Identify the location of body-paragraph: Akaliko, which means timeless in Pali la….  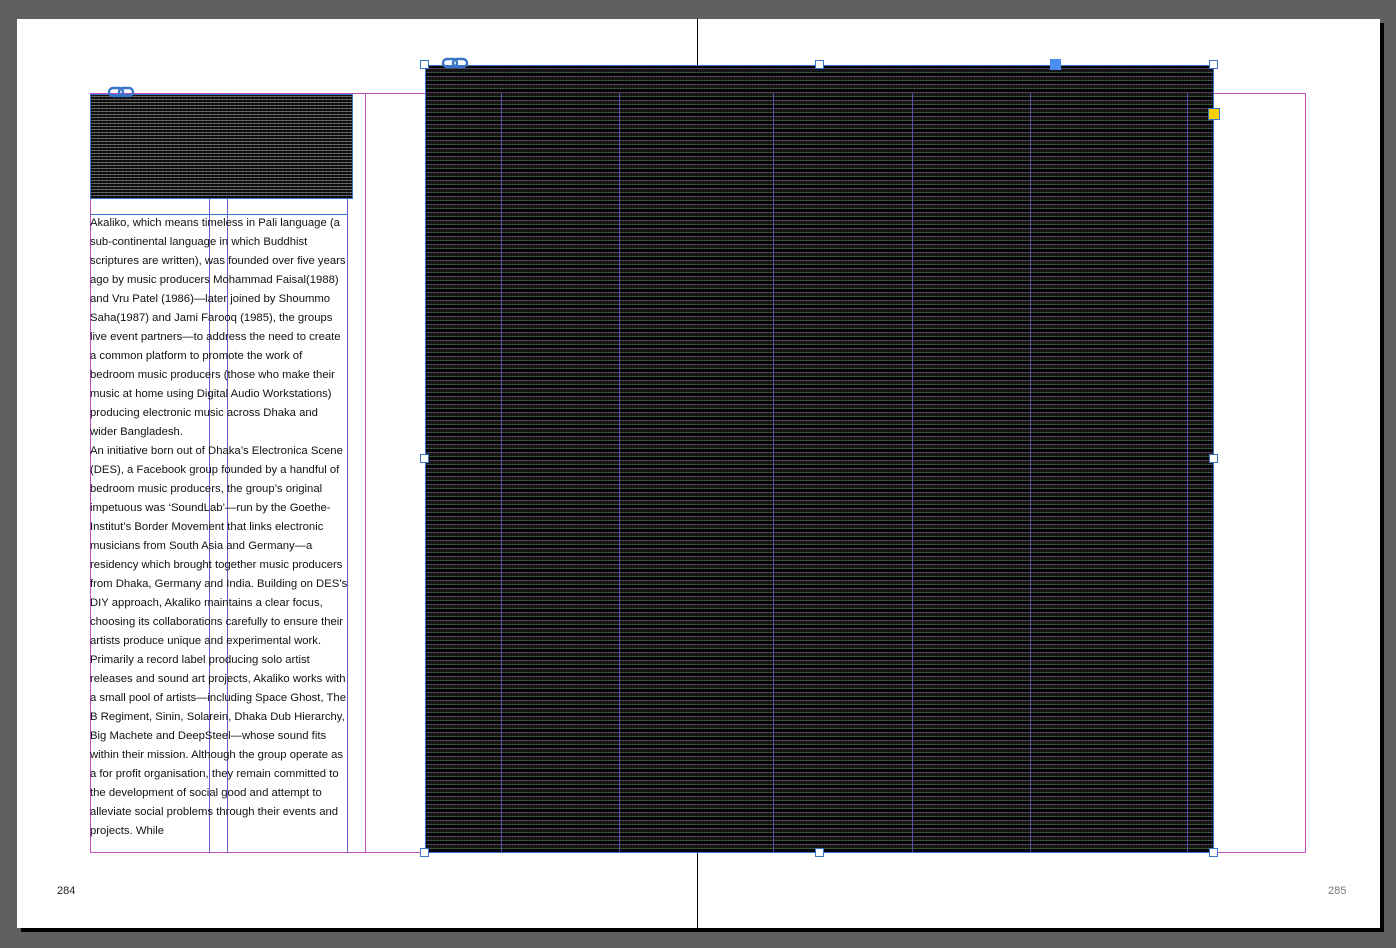
(218, 327).